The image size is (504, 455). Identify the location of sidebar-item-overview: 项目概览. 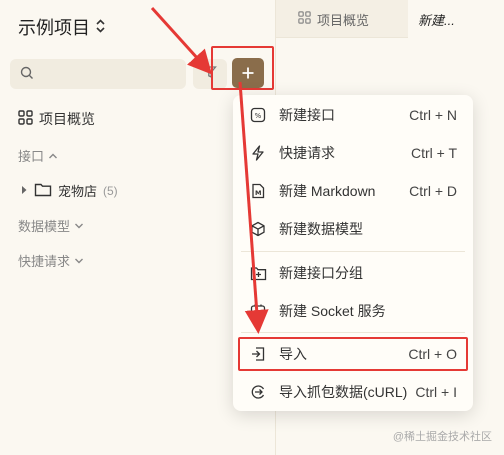
(56, 119).